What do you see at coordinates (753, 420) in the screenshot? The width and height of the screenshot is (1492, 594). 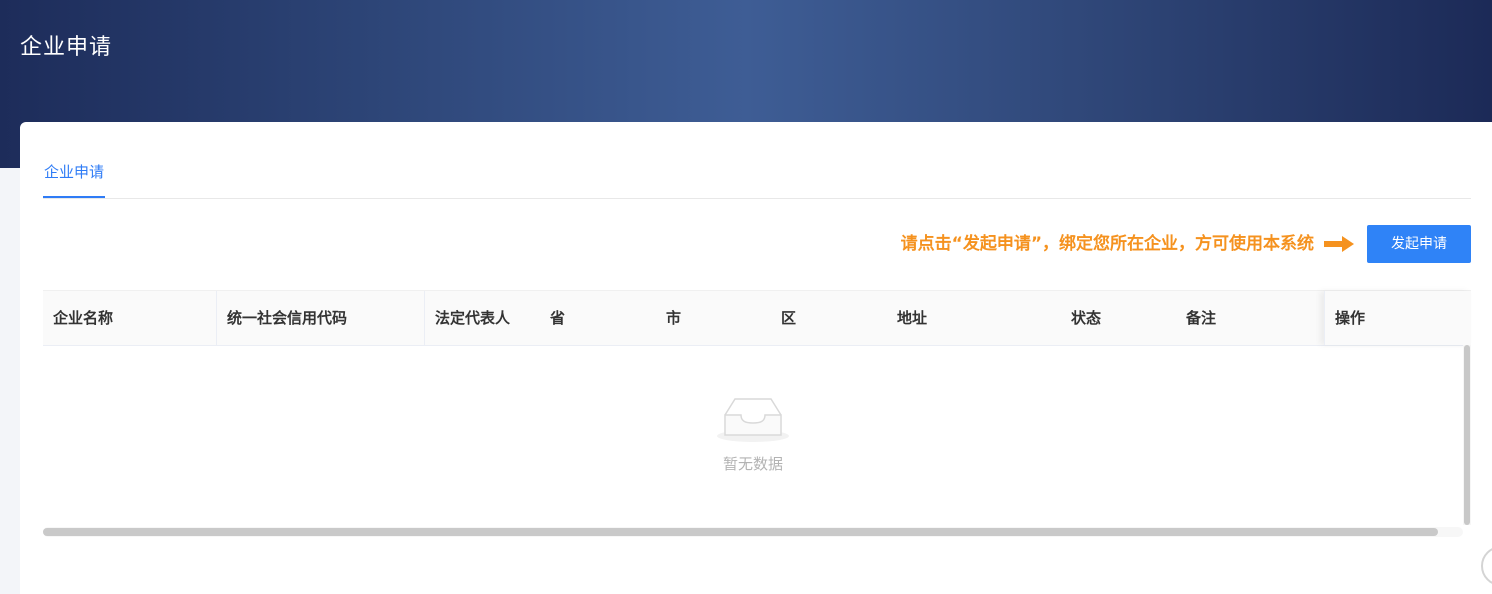 I see `empty-inbox-icon` at bounding box center [753, 420].